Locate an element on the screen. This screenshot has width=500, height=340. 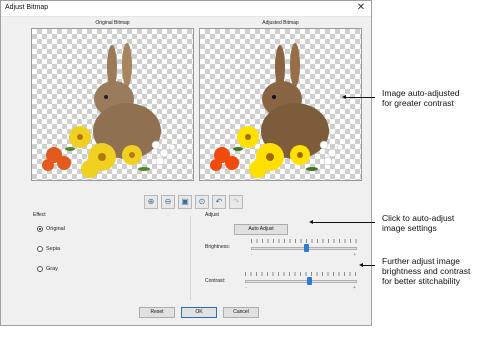
brightness-label: Brightness: is located at coordinates (218, 247).